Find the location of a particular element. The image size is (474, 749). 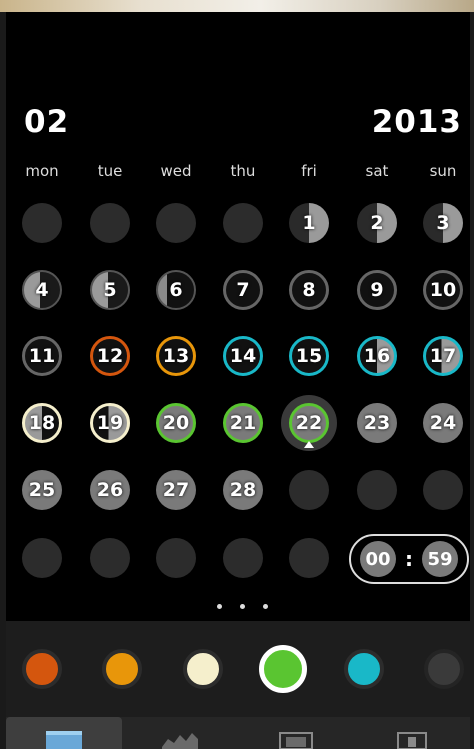

day-cell: 15 is located at coordinates (309, 356).